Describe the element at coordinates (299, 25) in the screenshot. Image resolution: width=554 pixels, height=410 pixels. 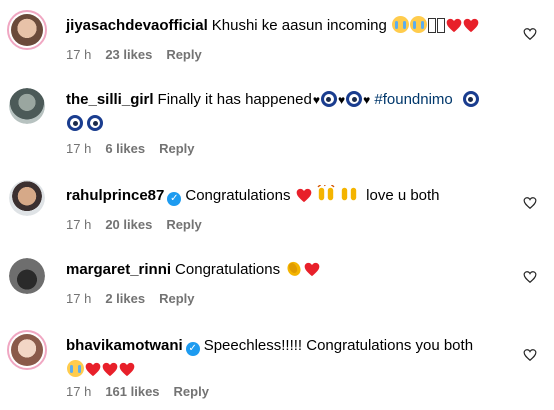
I see `comment-body: Khushi ke aasun incoming` at that location.